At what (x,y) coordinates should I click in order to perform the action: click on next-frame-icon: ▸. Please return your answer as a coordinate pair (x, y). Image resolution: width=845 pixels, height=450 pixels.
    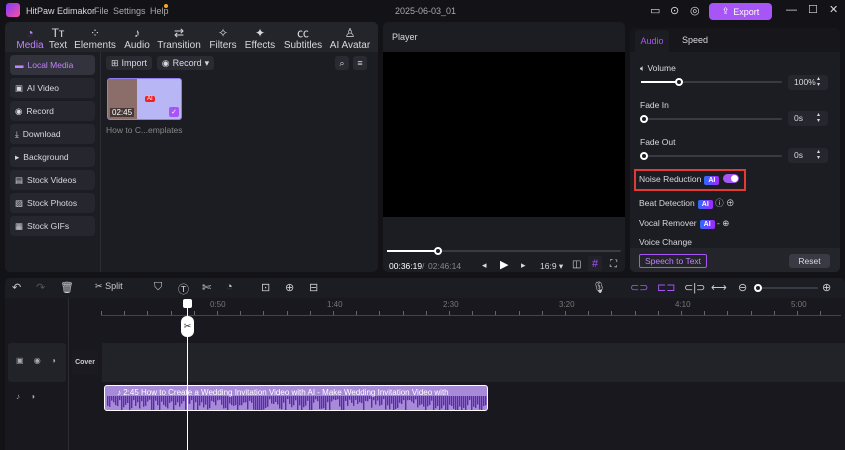
    Looking at the image, I should click on (523, 265).